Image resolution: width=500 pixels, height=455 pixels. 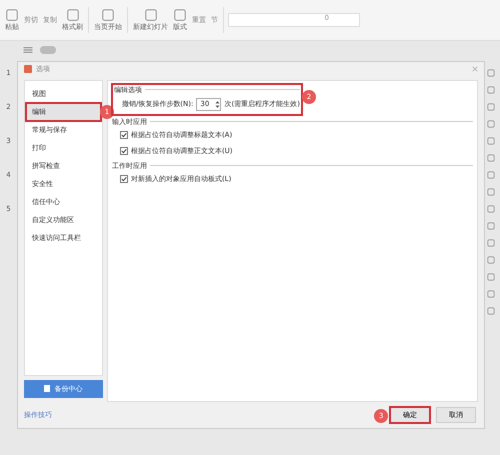 What do you see at coordinates (217, 104) in the screenshot?
I see `spin-arrows-icon` at bounding box center [217, 104].